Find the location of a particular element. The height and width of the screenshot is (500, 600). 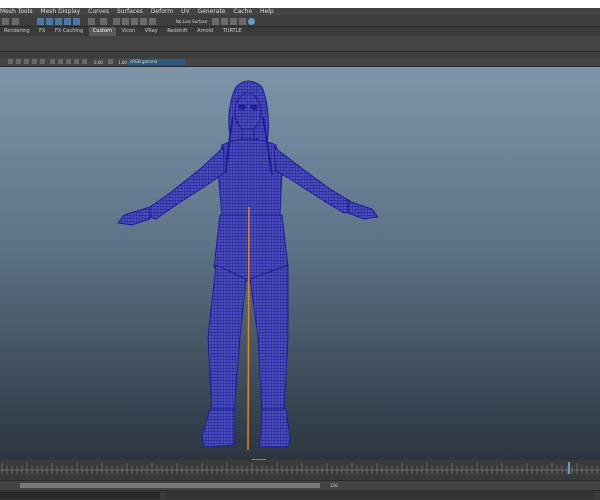

tab-fx-caching: FX Caching is located at coordinates (69, 31).